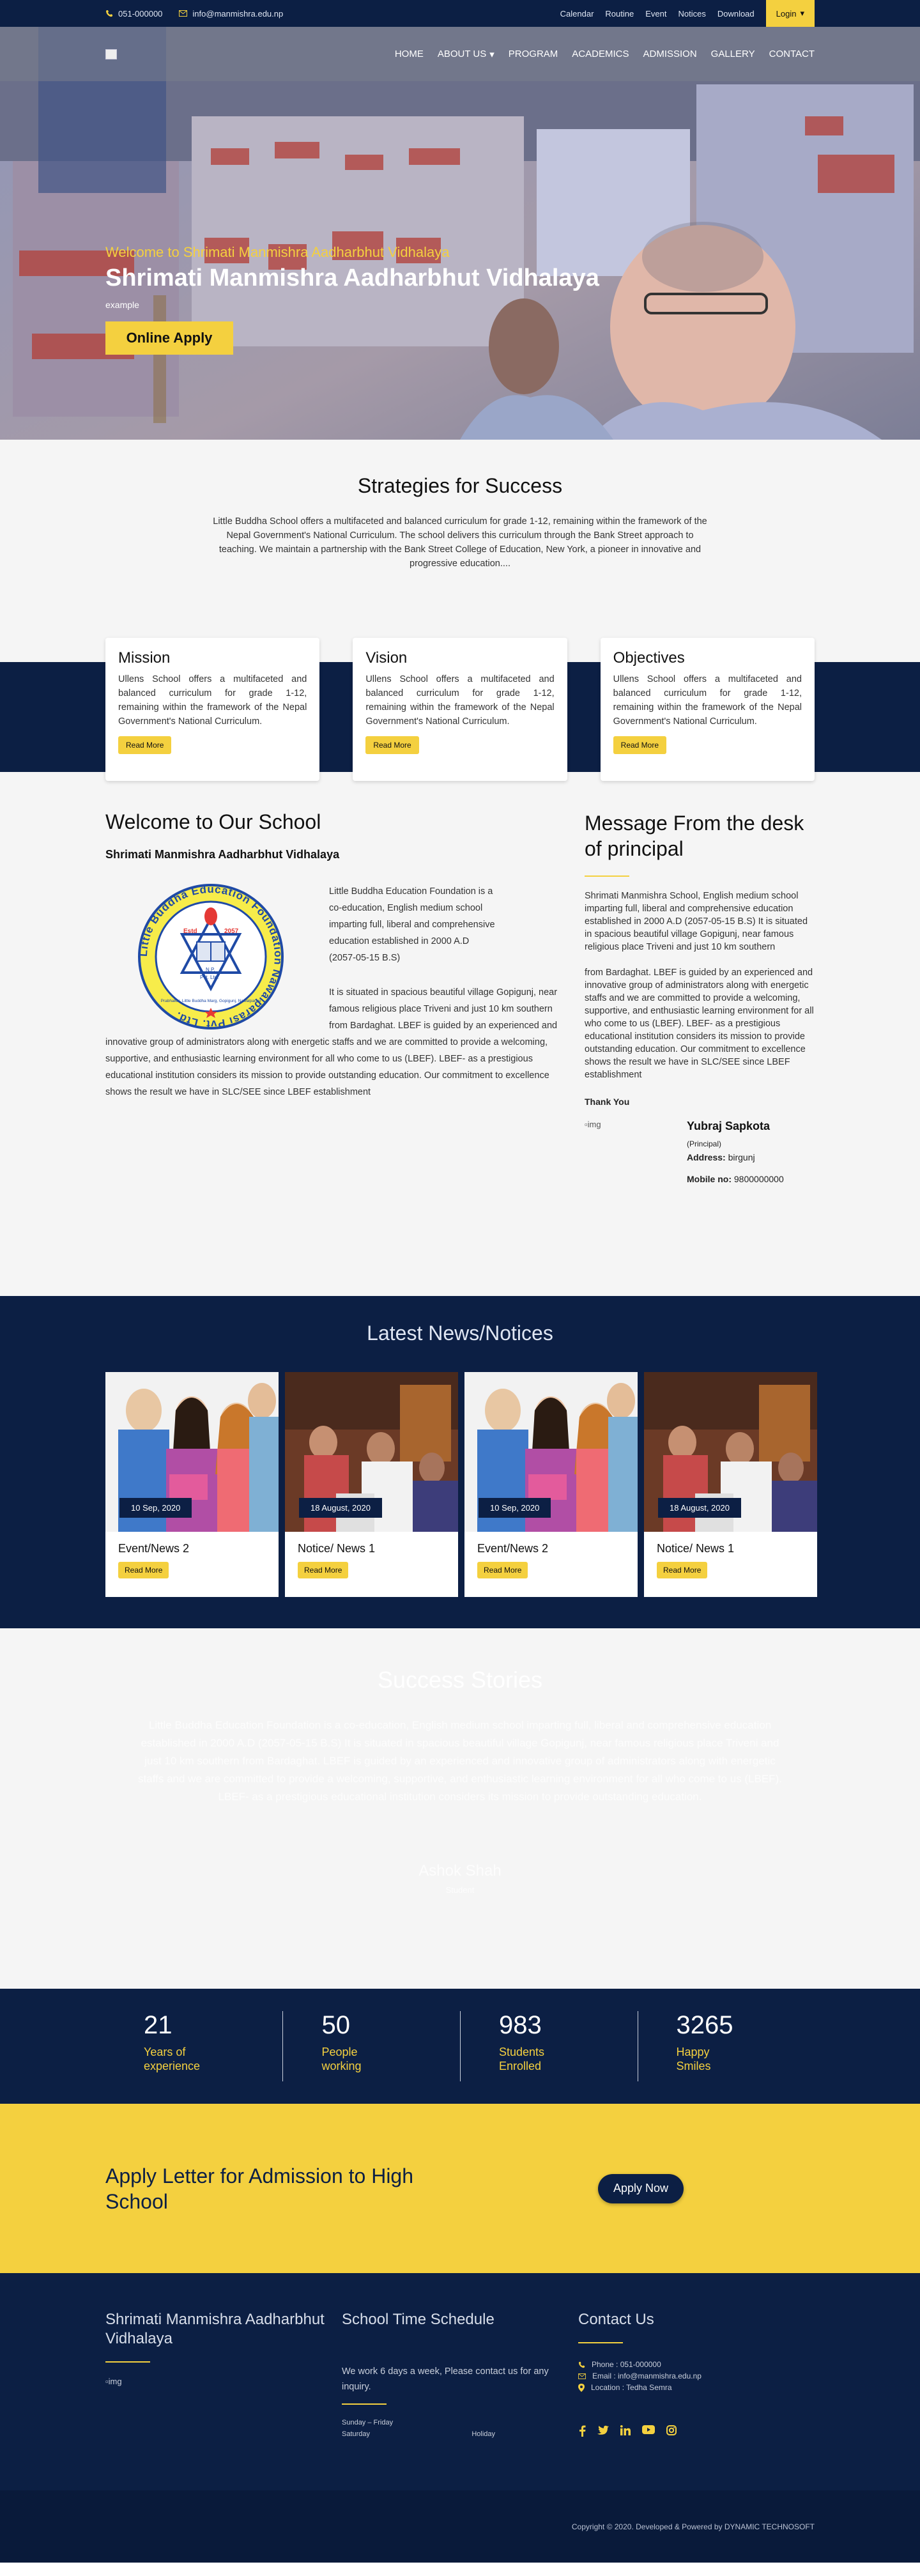 This screenshot has height=2576, width=920. I want to click on stat-people: 50 People working, so click(371, 2046).